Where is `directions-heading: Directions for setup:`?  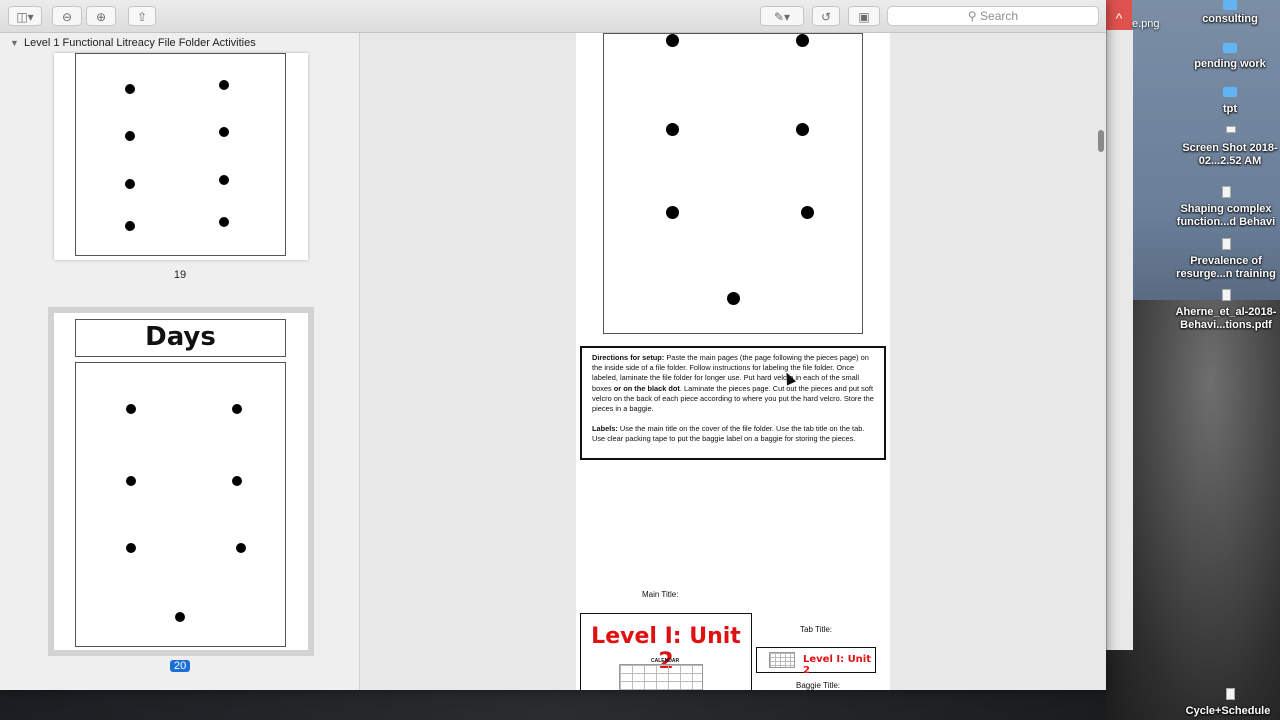 directions-heading: Directions for setup: is located at coordinates (628, 357).